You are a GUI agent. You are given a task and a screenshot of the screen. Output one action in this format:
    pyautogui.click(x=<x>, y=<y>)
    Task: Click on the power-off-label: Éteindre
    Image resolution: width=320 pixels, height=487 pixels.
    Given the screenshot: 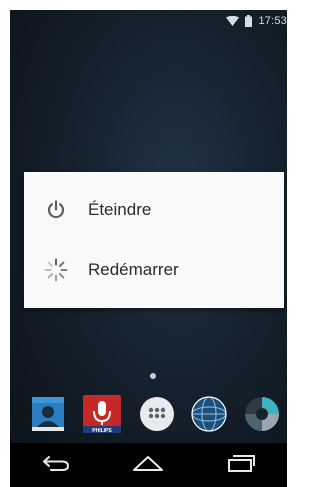 What is the action you would take?
    pyautogui.click(x=120, y=209)
    